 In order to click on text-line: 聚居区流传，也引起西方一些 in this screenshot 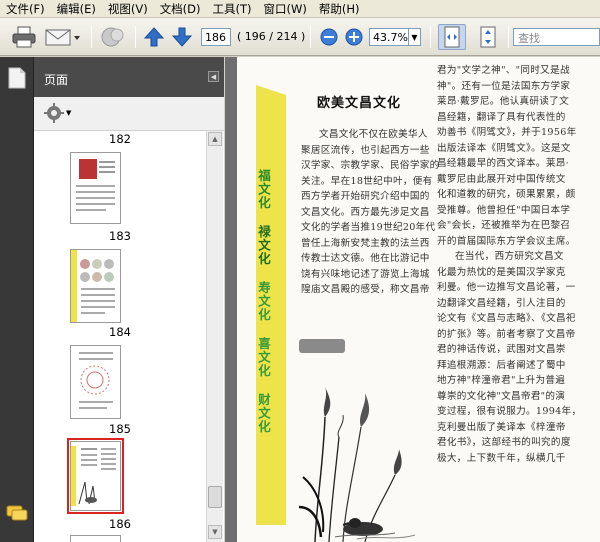, I will do `click(365, 150)`.